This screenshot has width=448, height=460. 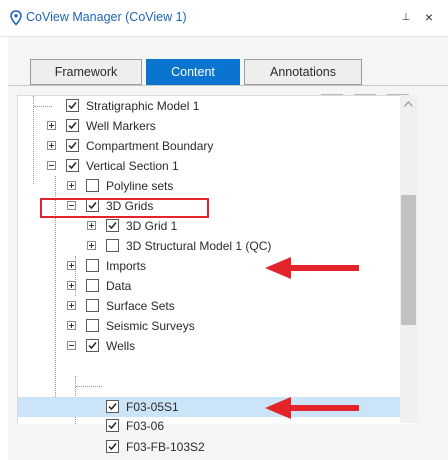 I want to click on scroll-thumb, so click(x=408, y=260).